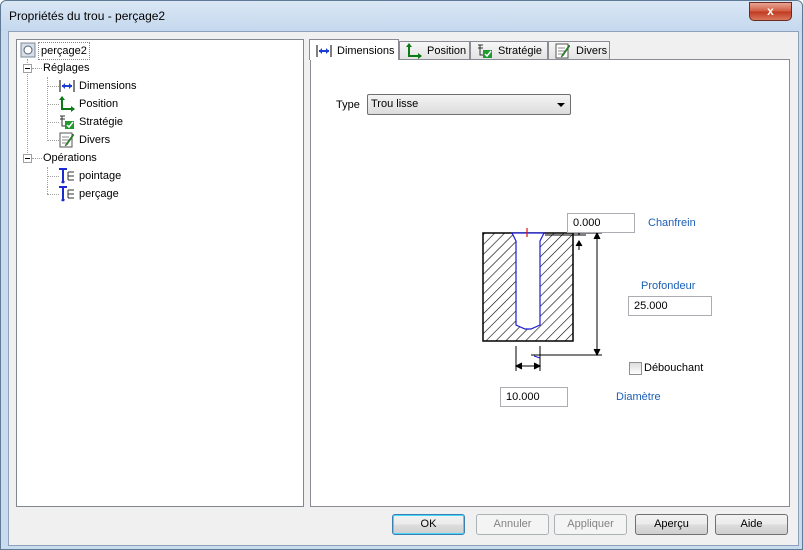 Image resolution: width=803 pixels, height=550 pixels. I want to click on chamfer-field: 0.000, so click(601, 223).